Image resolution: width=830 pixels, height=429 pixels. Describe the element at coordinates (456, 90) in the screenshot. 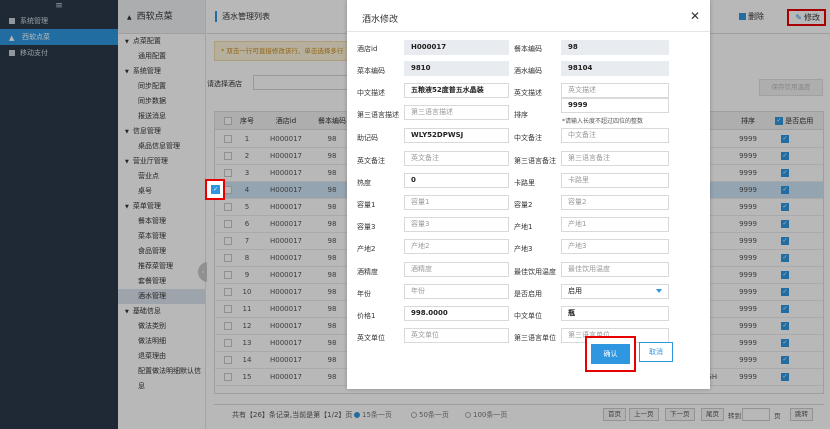

I see `cn-desc-input: 五粮液52度普五水晶装` at that location.